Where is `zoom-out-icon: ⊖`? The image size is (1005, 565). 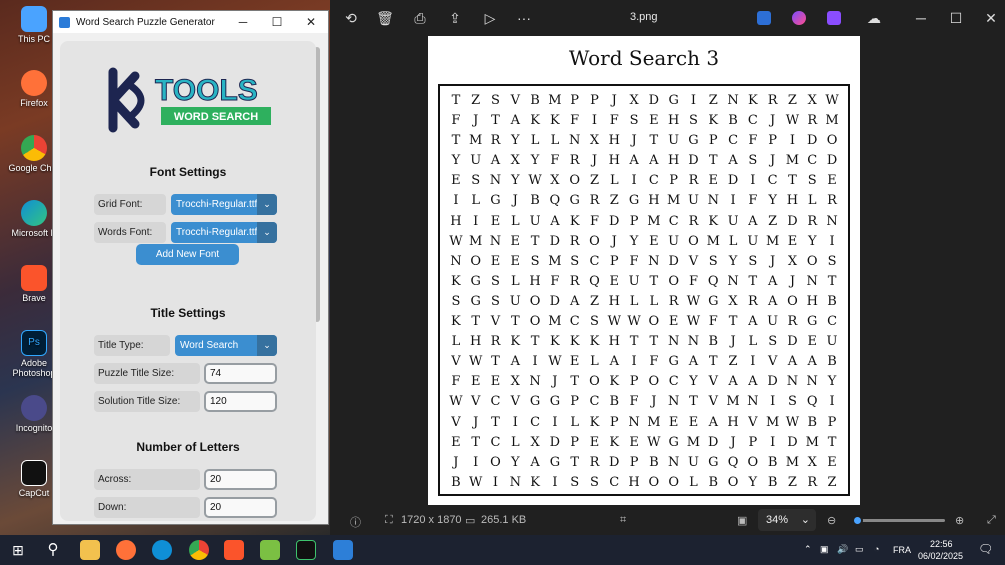 zoom-out-icon: ⊖ is located at coordinates (831, 520).